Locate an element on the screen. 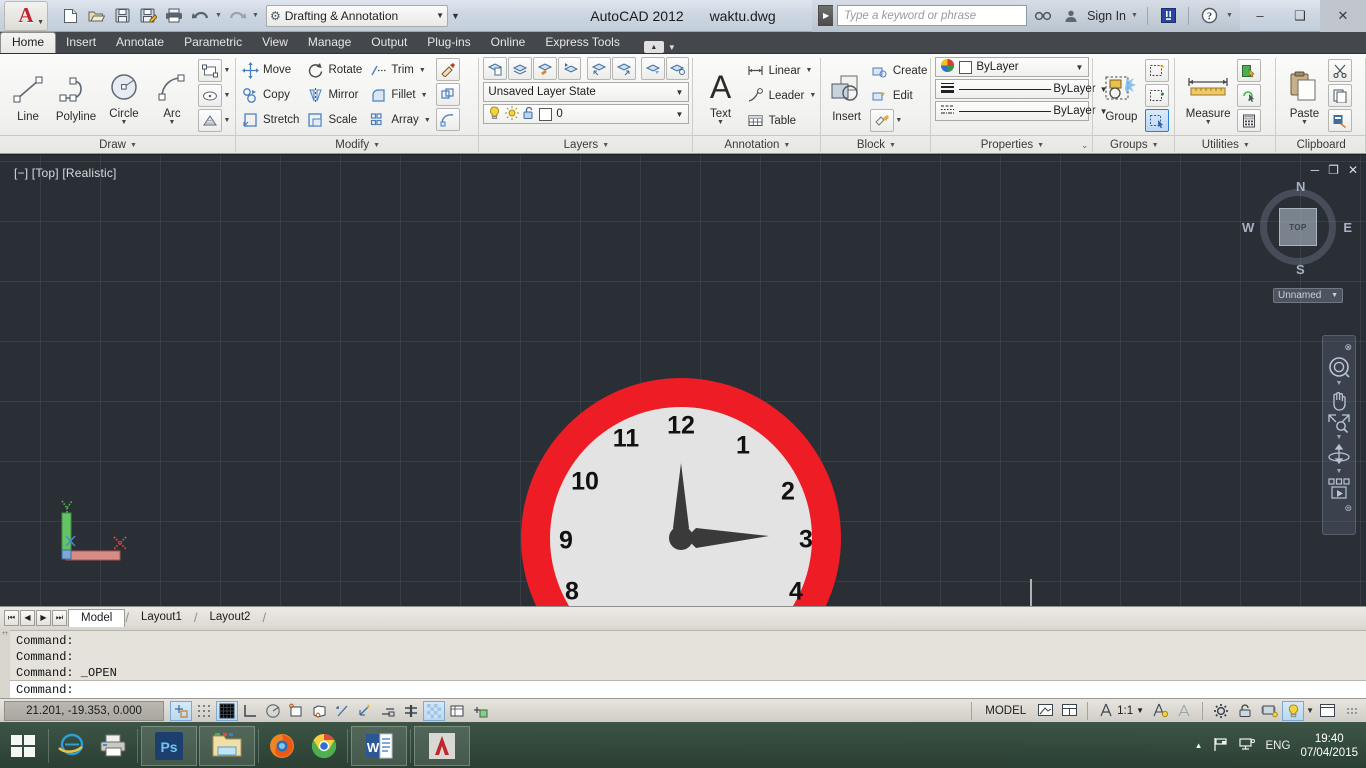  color-swatch-icon is located at coordinates (546, 114).